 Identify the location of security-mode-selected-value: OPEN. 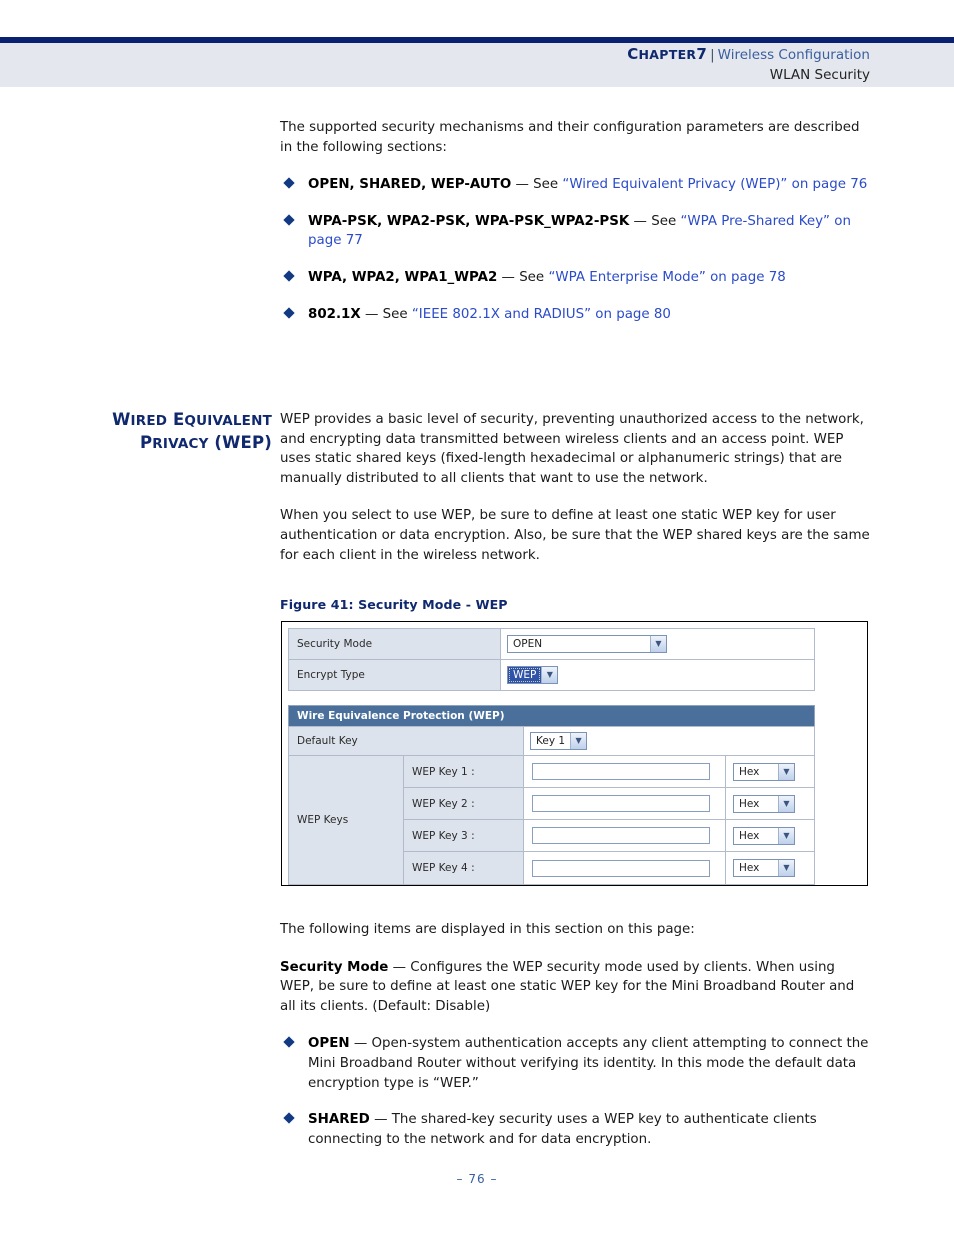
(528, 644).